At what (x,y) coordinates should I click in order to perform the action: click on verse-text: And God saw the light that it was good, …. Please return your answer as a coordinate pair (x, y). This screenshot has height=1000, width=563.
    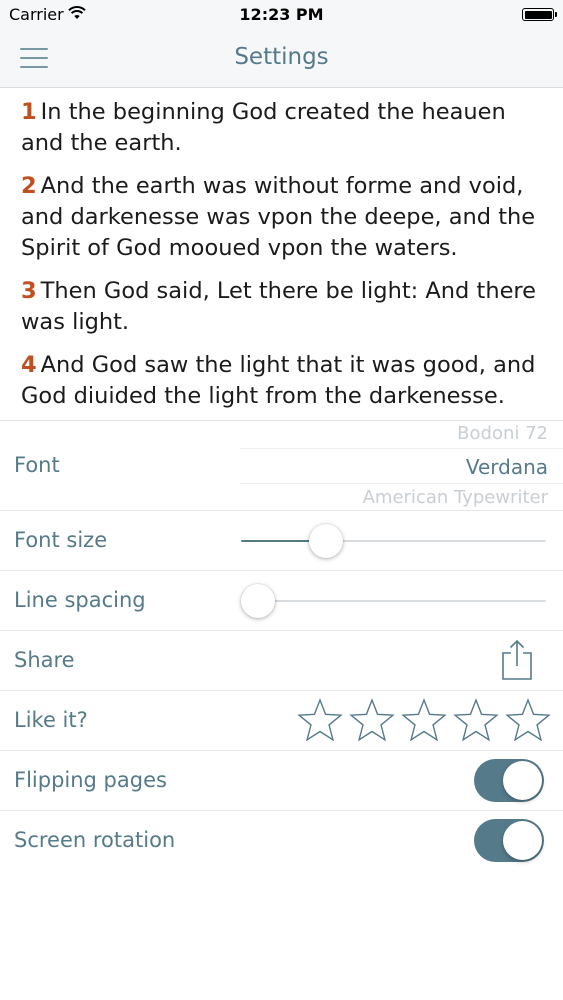
    Looking at the image, I should click on (278, 380).